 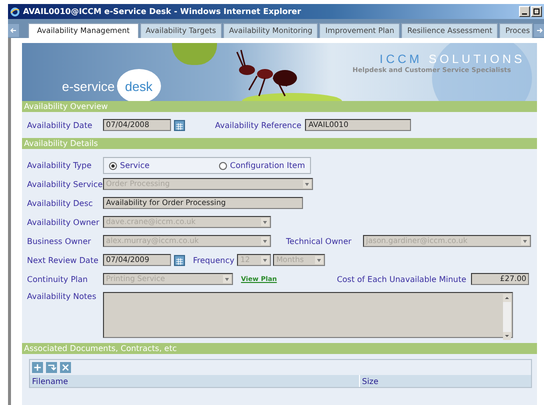 What do you see at coordinates (162, 11) in the screenshot?
I see `window-title: AVAIL0010@ICCM e-Service Desk - Windows Internet Explorer` at bounding box center [162, 11].